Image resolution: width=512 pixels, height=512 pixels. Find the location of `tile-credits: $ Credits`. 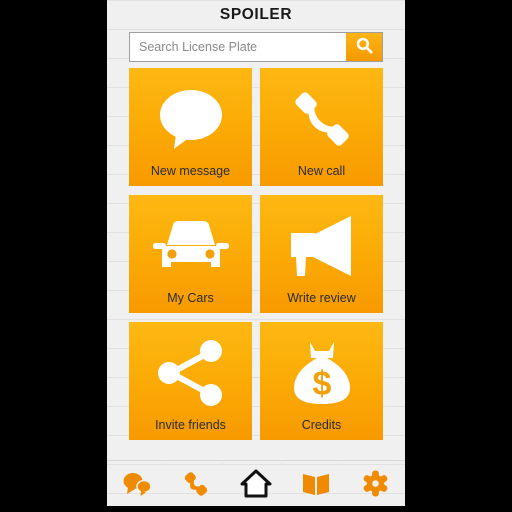

tile-credits: $ Credits is located at coordinates (321, 381).